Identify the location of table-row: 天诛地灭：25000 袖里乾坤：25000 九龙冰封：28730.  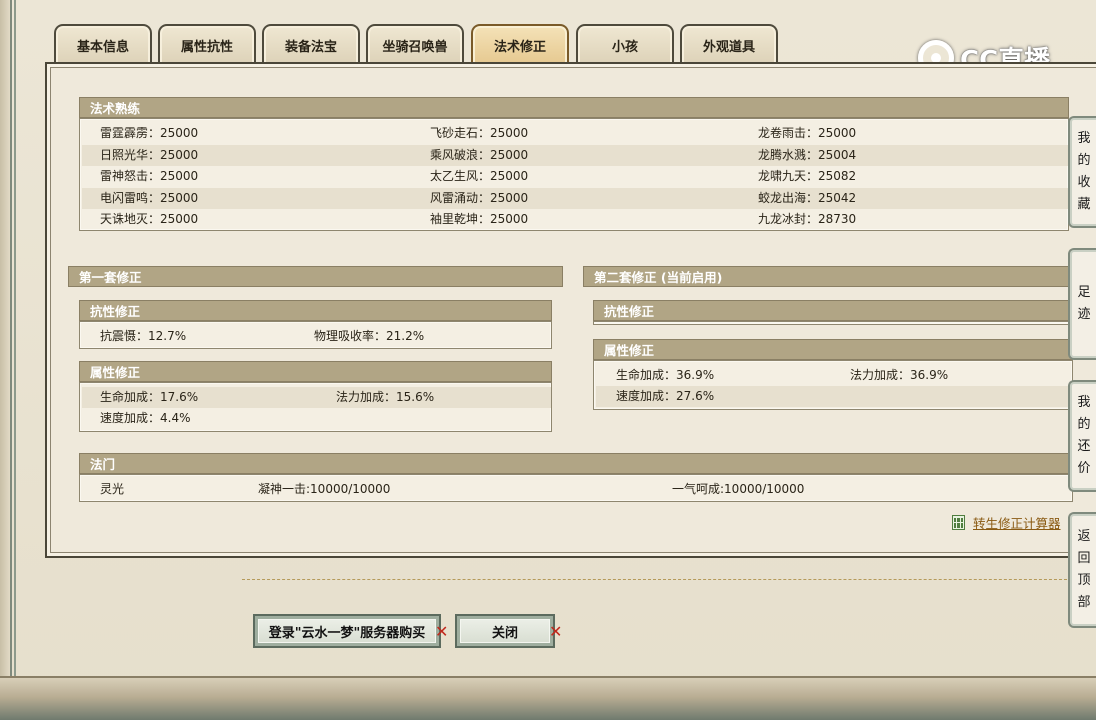
(575, 219).